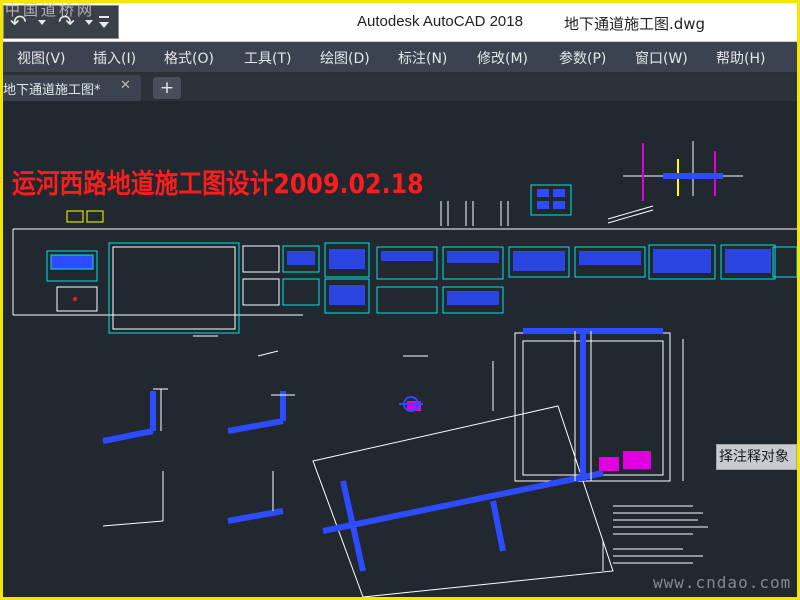  Describe the element at coordinates (502, 58) in the screenshot. I see `menu-modify: 修改(M)` at that location.